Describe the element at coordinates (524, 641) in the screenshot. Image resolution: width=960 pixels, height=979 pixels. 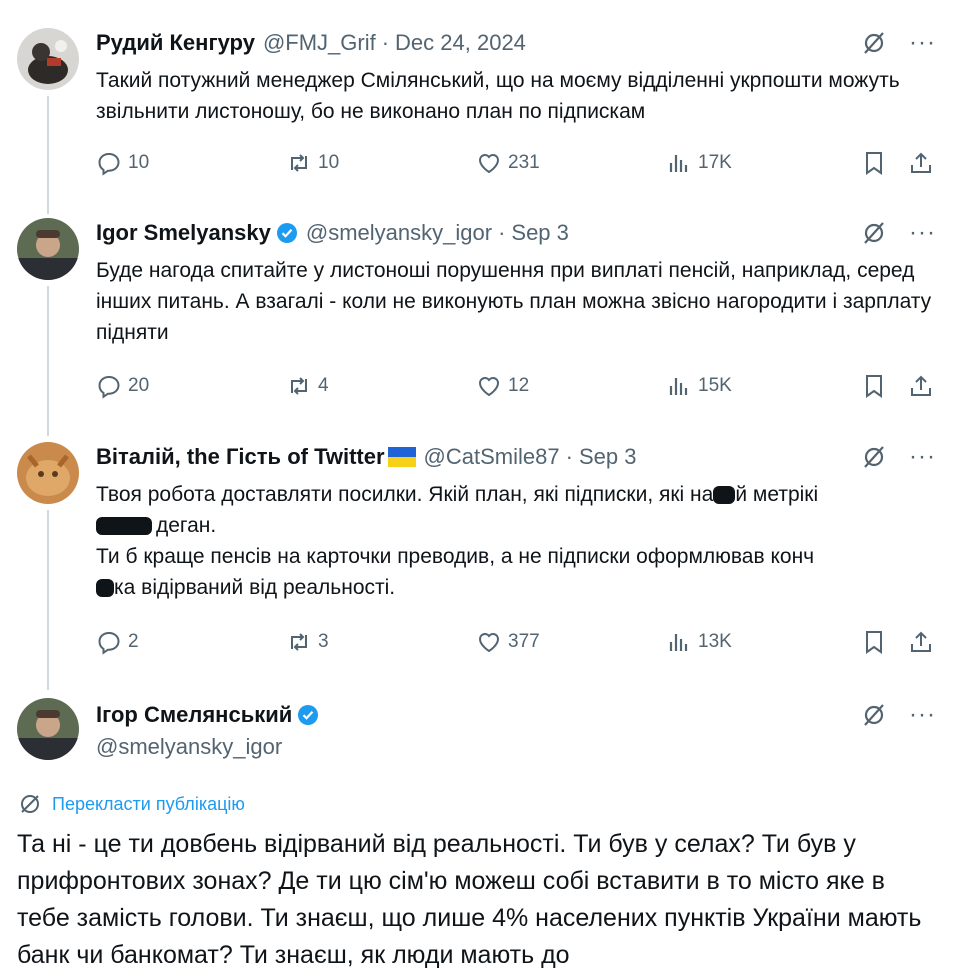
I see `like-count: 377` at that location.